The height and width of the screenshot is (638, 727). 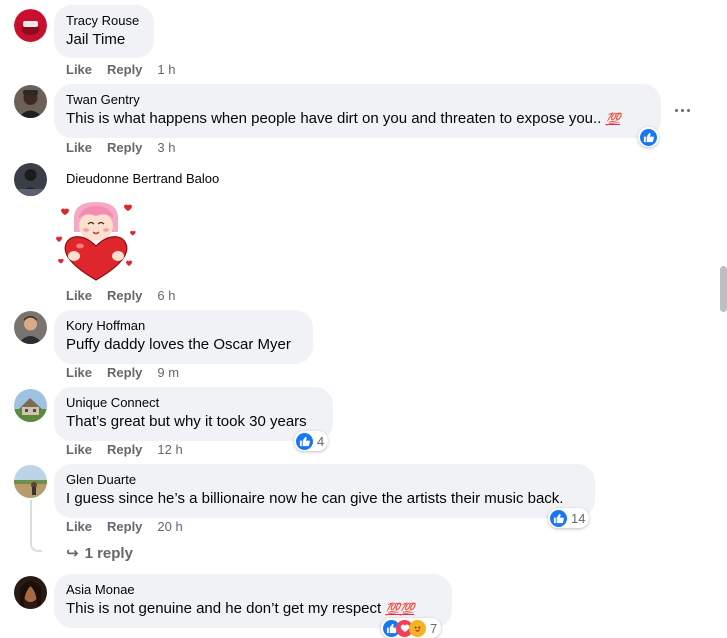 What do you see at coordinates (613, 119) in the screenshot?
I see `hundred-points-emoji: 💯` at bounding box center [613, 119].